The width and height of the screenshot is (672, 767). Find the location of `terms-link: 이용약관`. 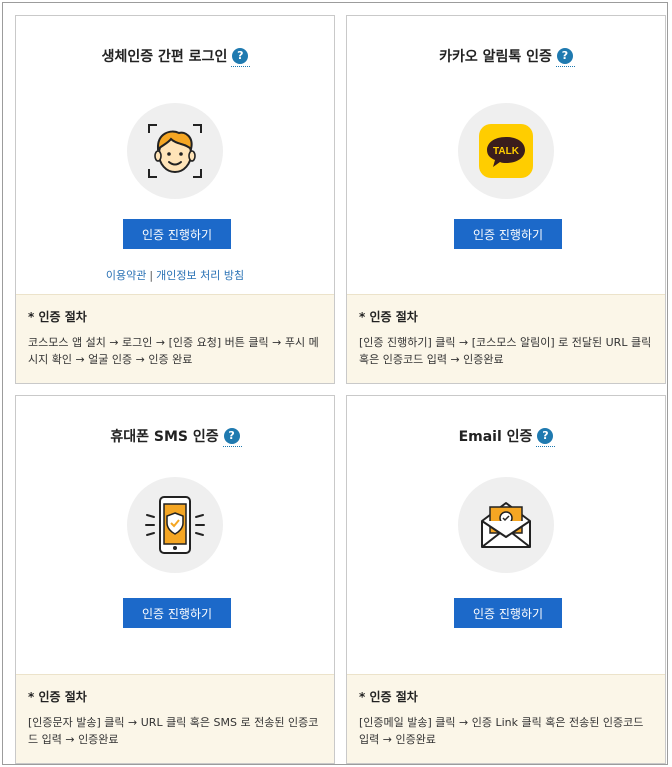

terms-link: 이용약관 is located at coordinates (126, 275).